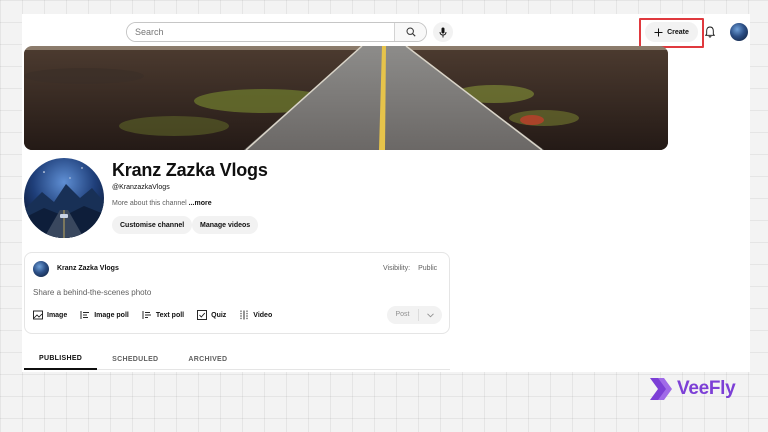 The height and width of the screenshot is (432, 768). I want to click on search-button, so click(410, 32).